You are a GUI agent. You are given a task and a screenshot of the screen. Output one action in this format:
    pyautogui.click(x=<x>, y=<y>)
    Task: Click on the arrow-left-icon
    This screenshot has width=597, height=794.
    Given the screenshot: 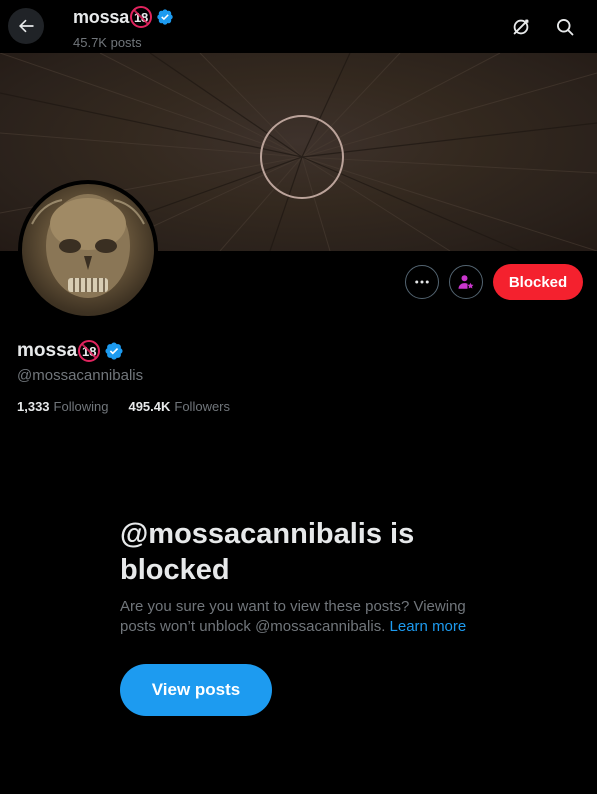 What is the action you would take?
    pyautogui.click(x=26, y=26)
    